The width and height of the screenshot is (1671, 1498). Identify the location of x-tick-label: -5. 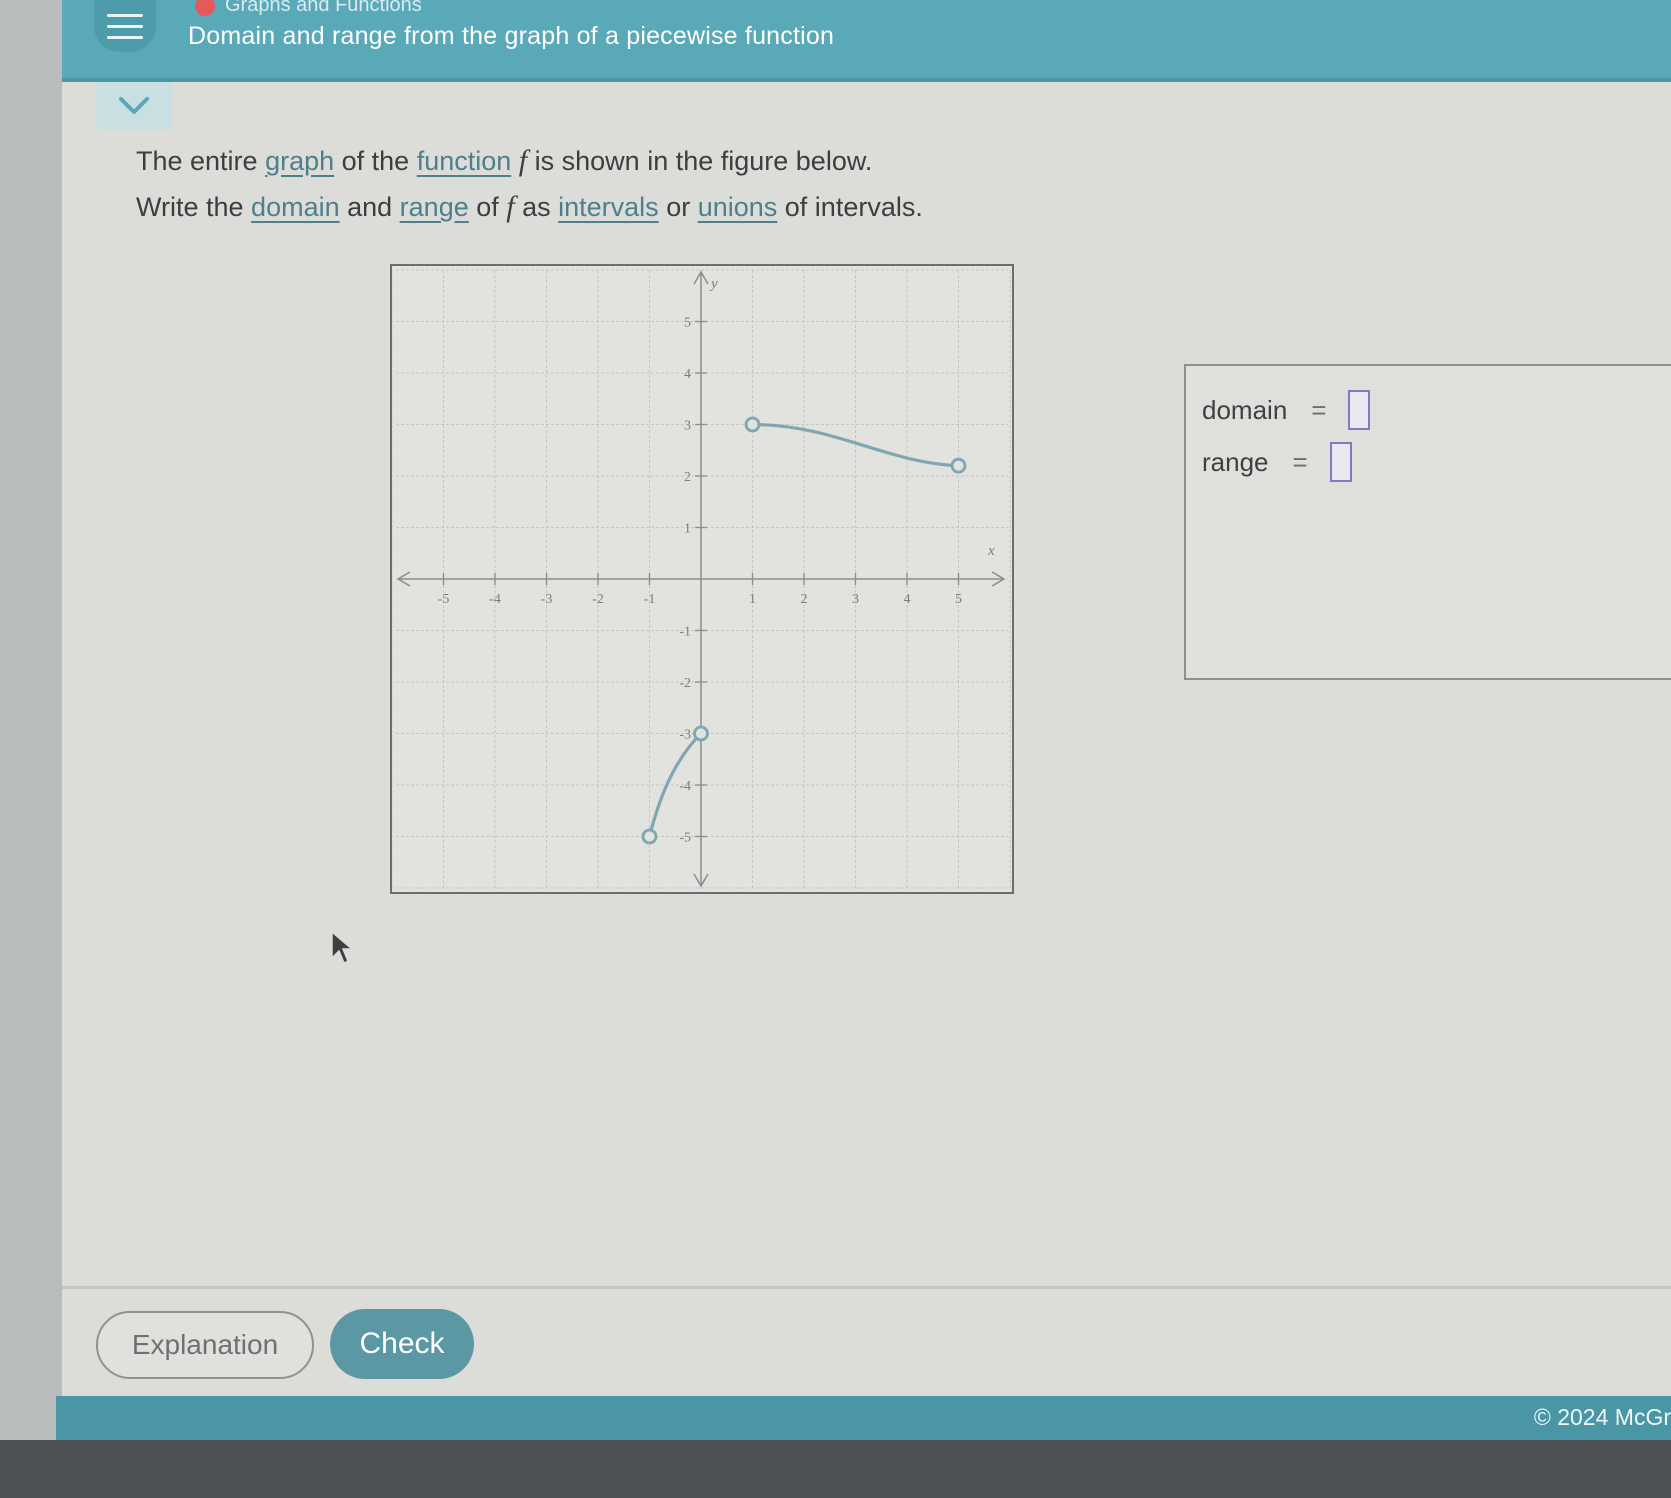
(444, 599).